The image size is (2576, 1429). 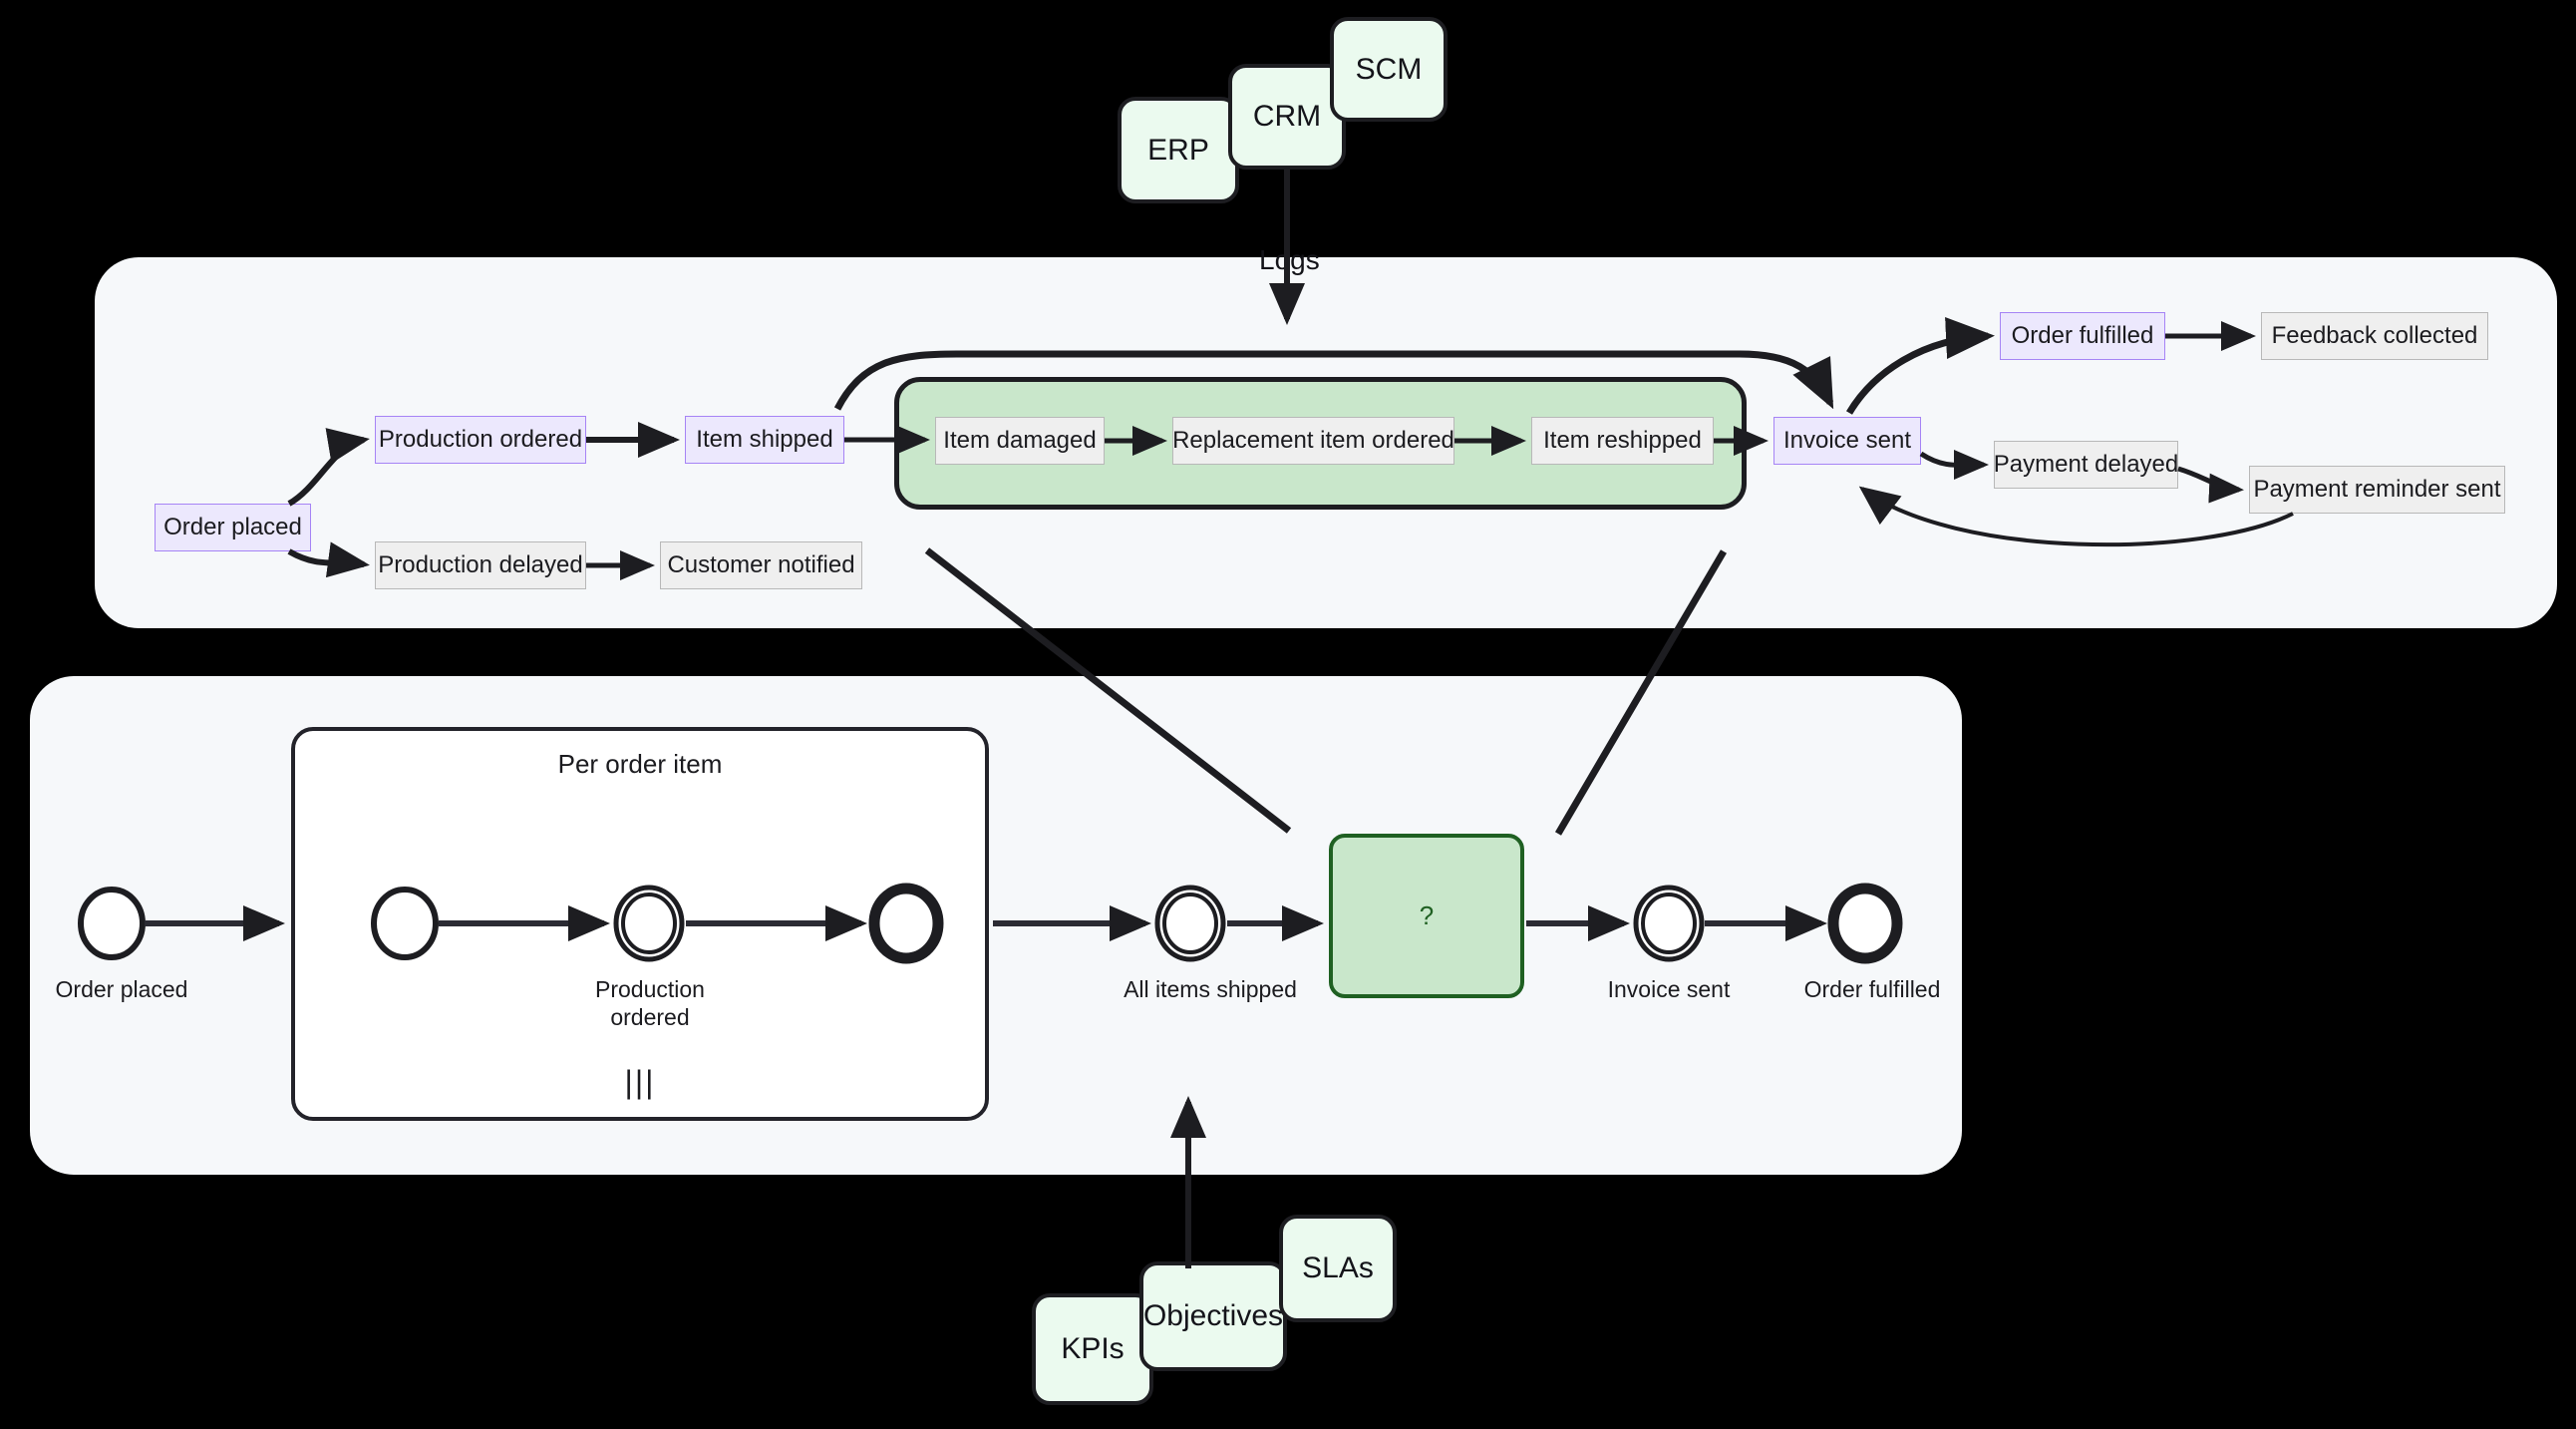 I want to click on node-order-fulfilled: Order fulfilled, so click(x=2082, y=336).